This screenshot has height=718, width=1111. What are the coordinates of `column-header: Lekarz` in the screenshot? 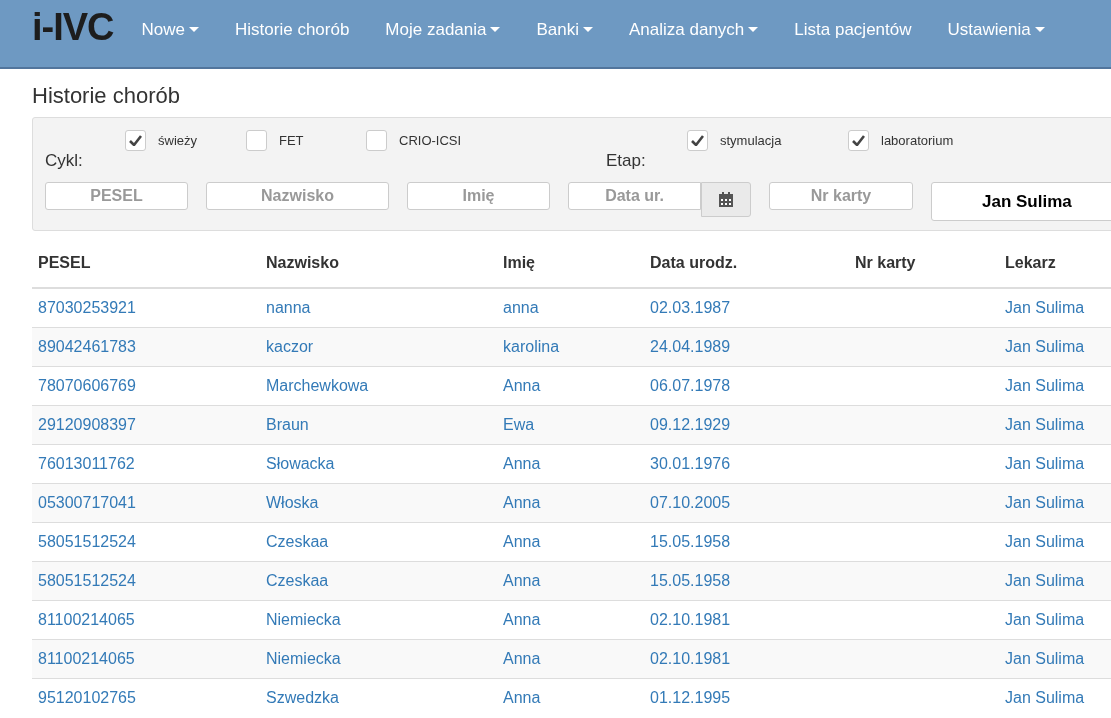 It's located at (1055, 264).